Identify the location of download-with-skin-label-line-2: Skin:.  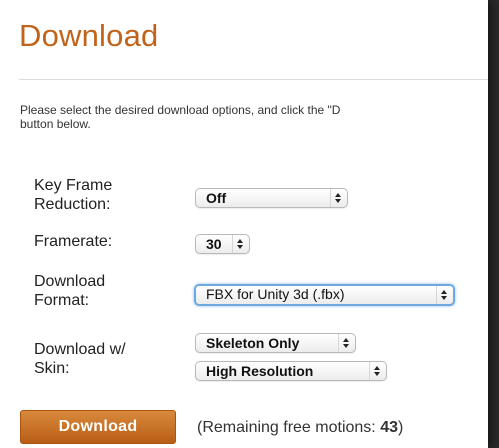
(52, 368).